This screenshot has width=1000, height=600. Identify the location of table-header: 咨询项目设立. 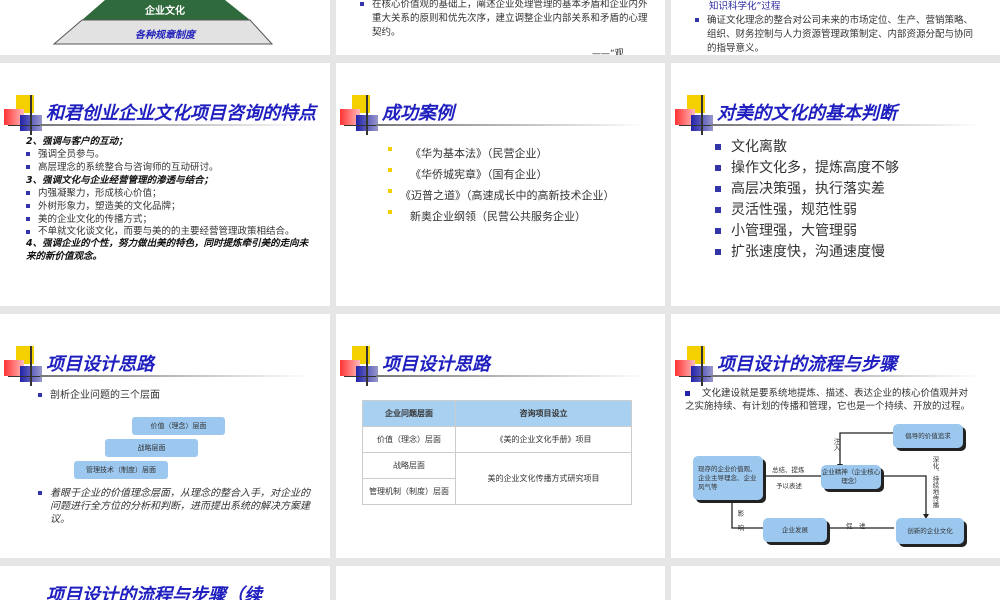
(543, 413).